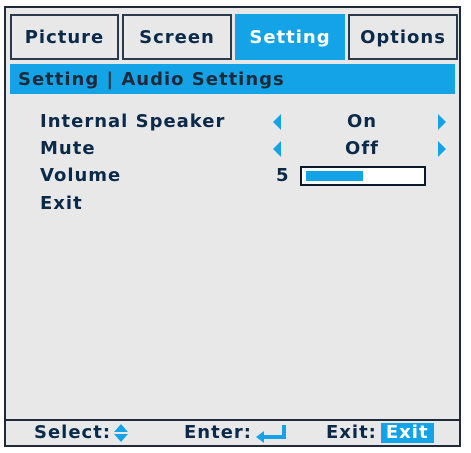 The width and height of the screenshot is (471, 453). I want to click on volume-value: 5, so click(283, 175).